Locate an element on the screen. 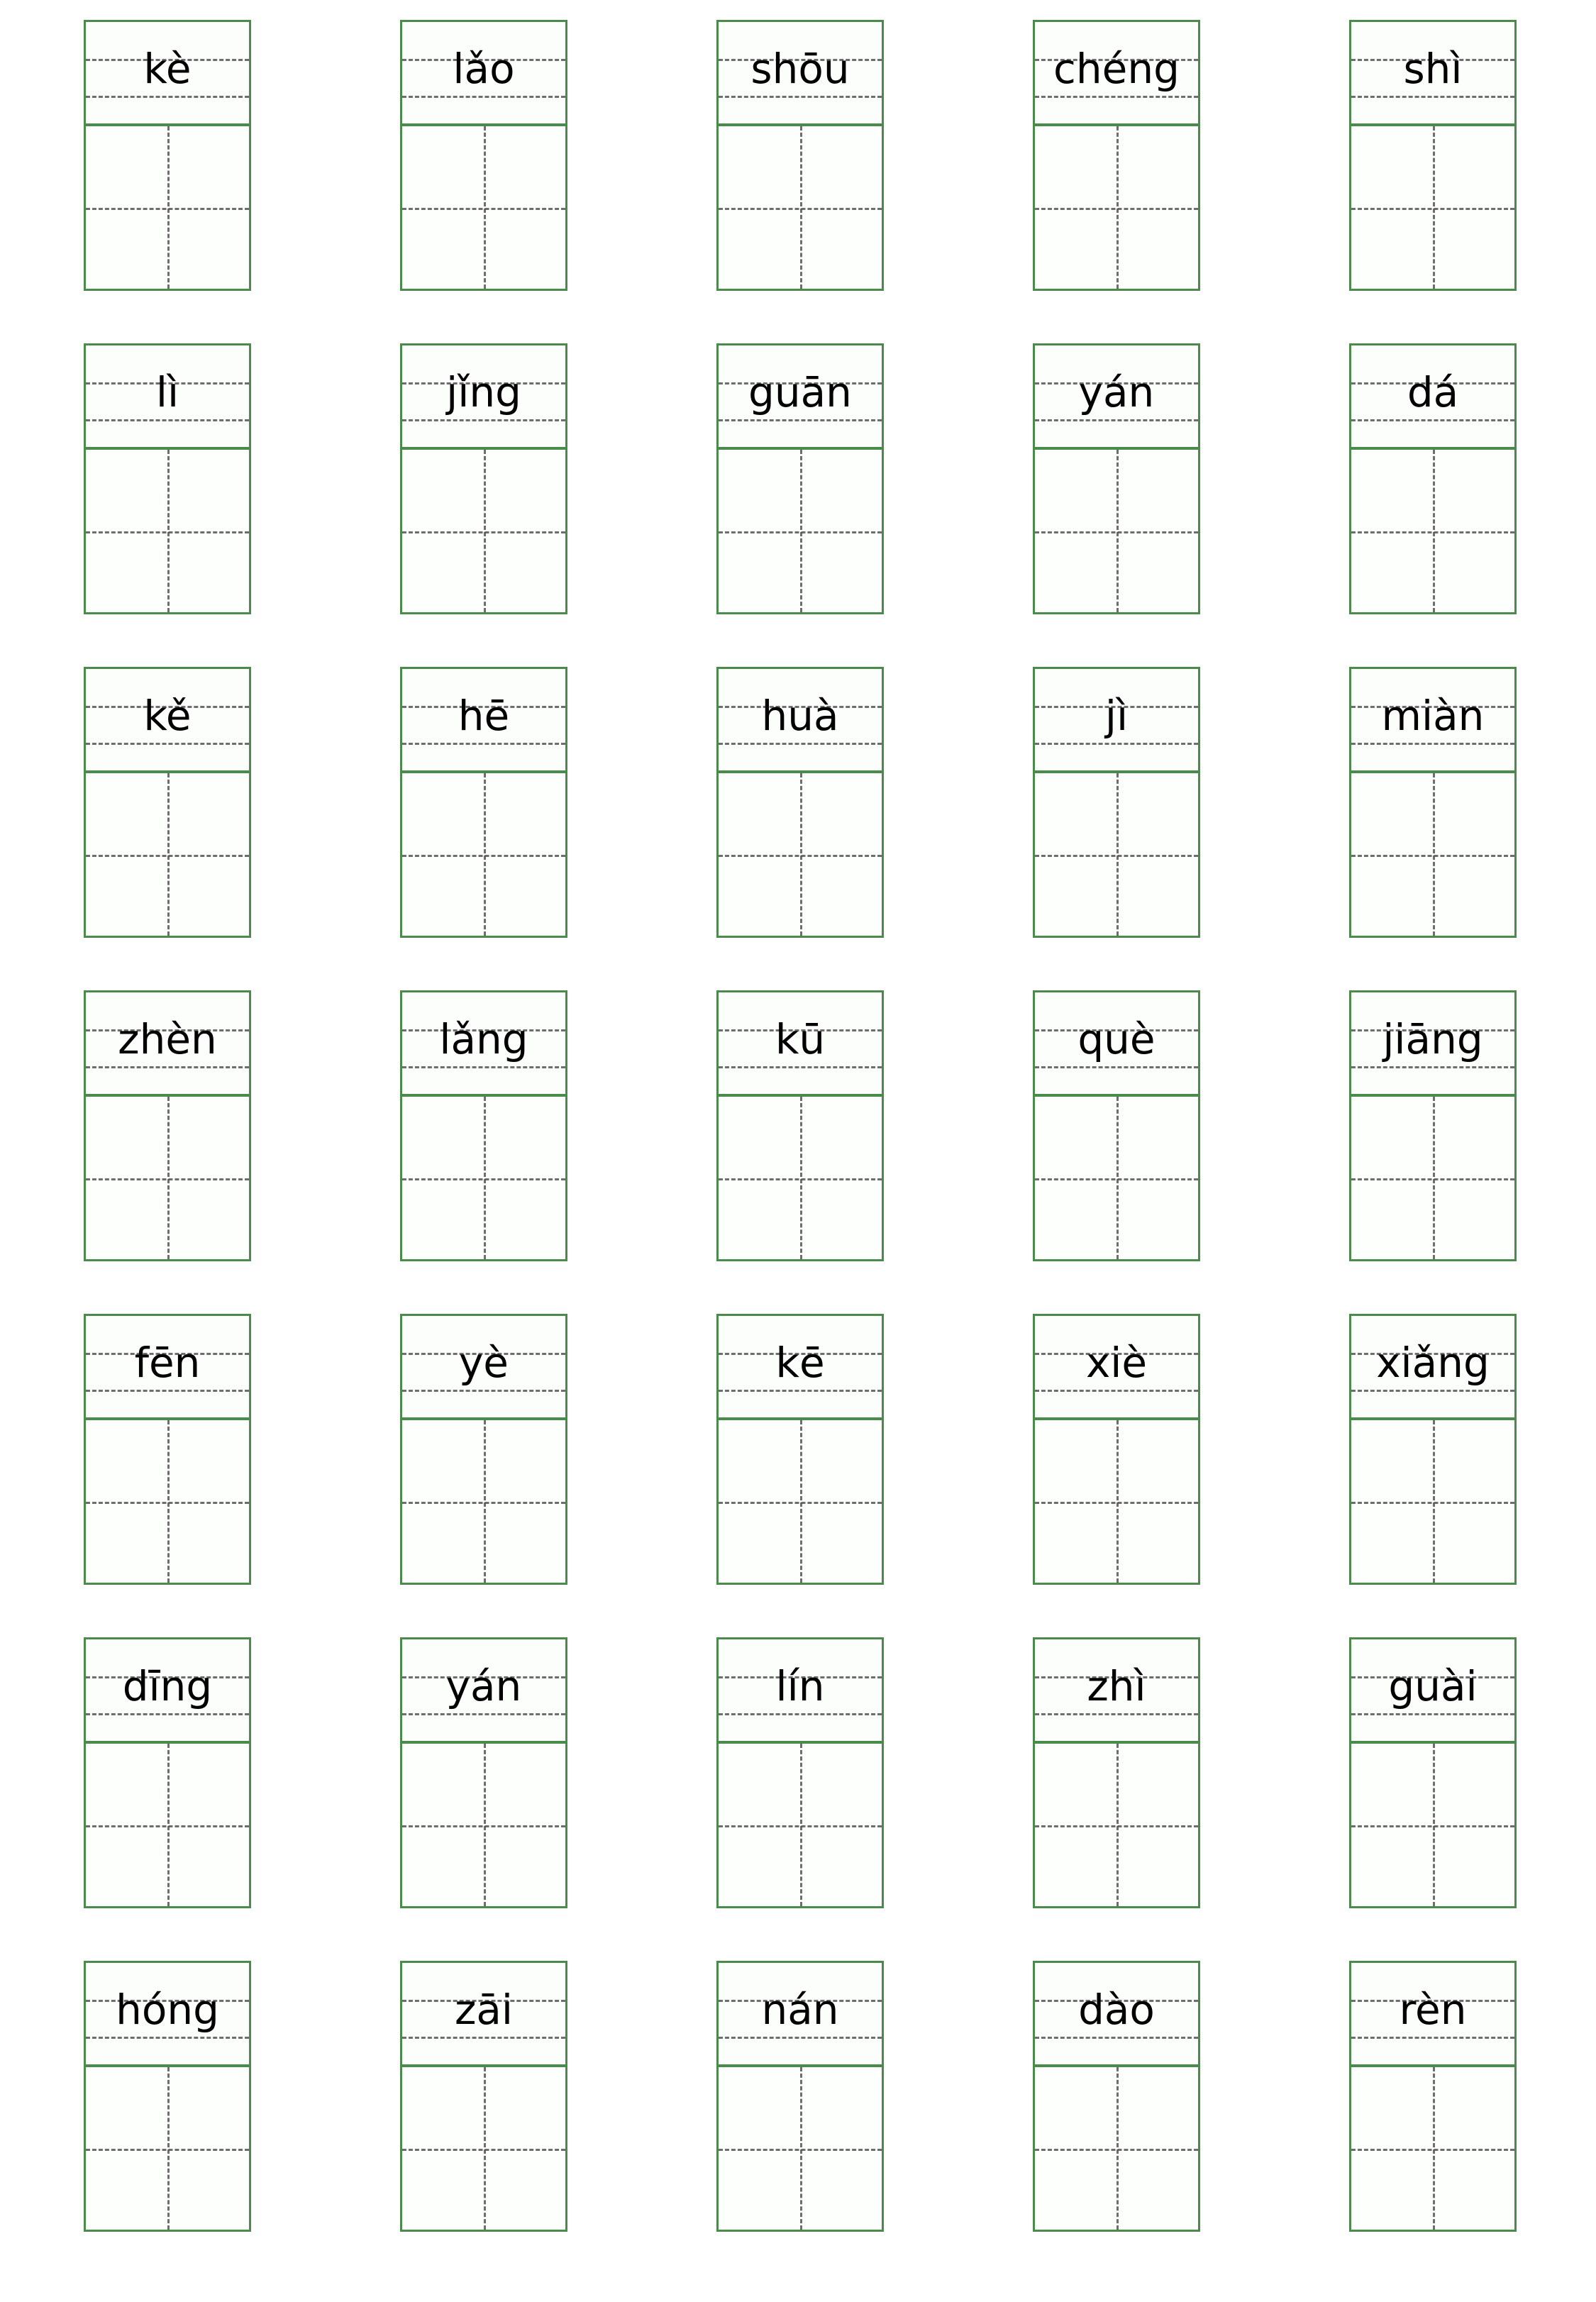 The height and width of the screenshot is (2302, 1596). pinyin-box: shōu is located at coordinates (800, 73).